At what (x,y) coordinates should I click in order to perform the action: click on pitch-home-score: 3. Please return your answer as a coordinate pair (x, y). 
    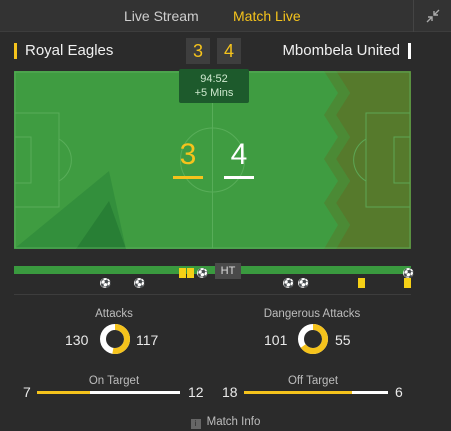
    Looking at the image, I should click on (188, 154).